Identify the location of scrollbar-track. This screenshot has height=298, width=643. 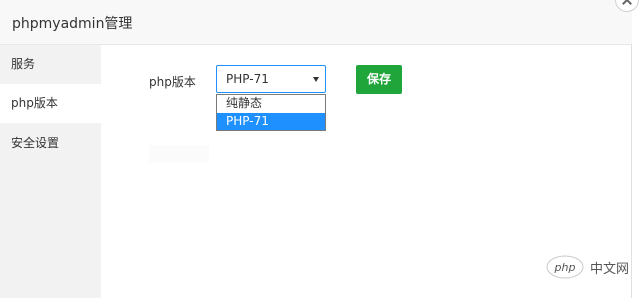
(631, 171).